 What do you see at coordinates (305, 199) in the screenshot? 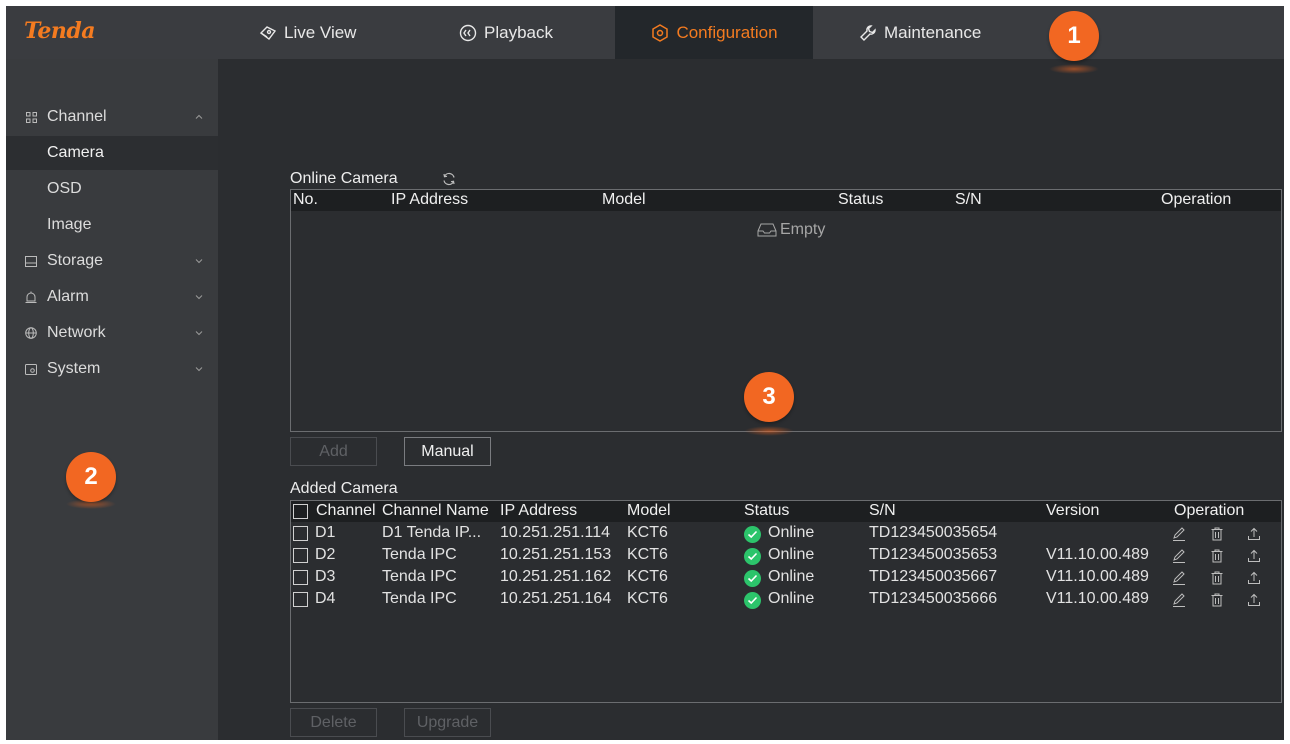
I see `column-header: No.` at bounding box center [305, 199].